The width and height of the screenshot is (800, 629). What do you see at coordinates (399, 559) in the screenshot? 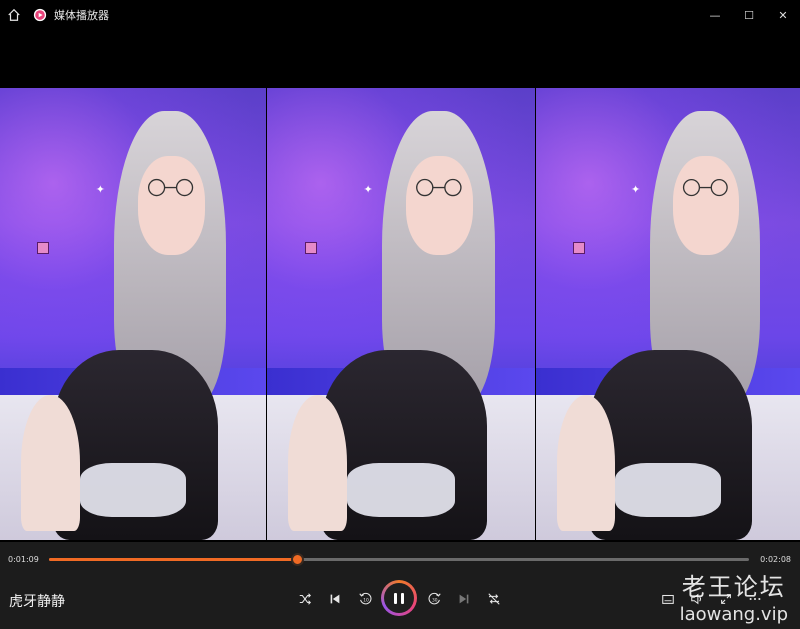
I see `seek-bar` at bounding box center [399, 559].